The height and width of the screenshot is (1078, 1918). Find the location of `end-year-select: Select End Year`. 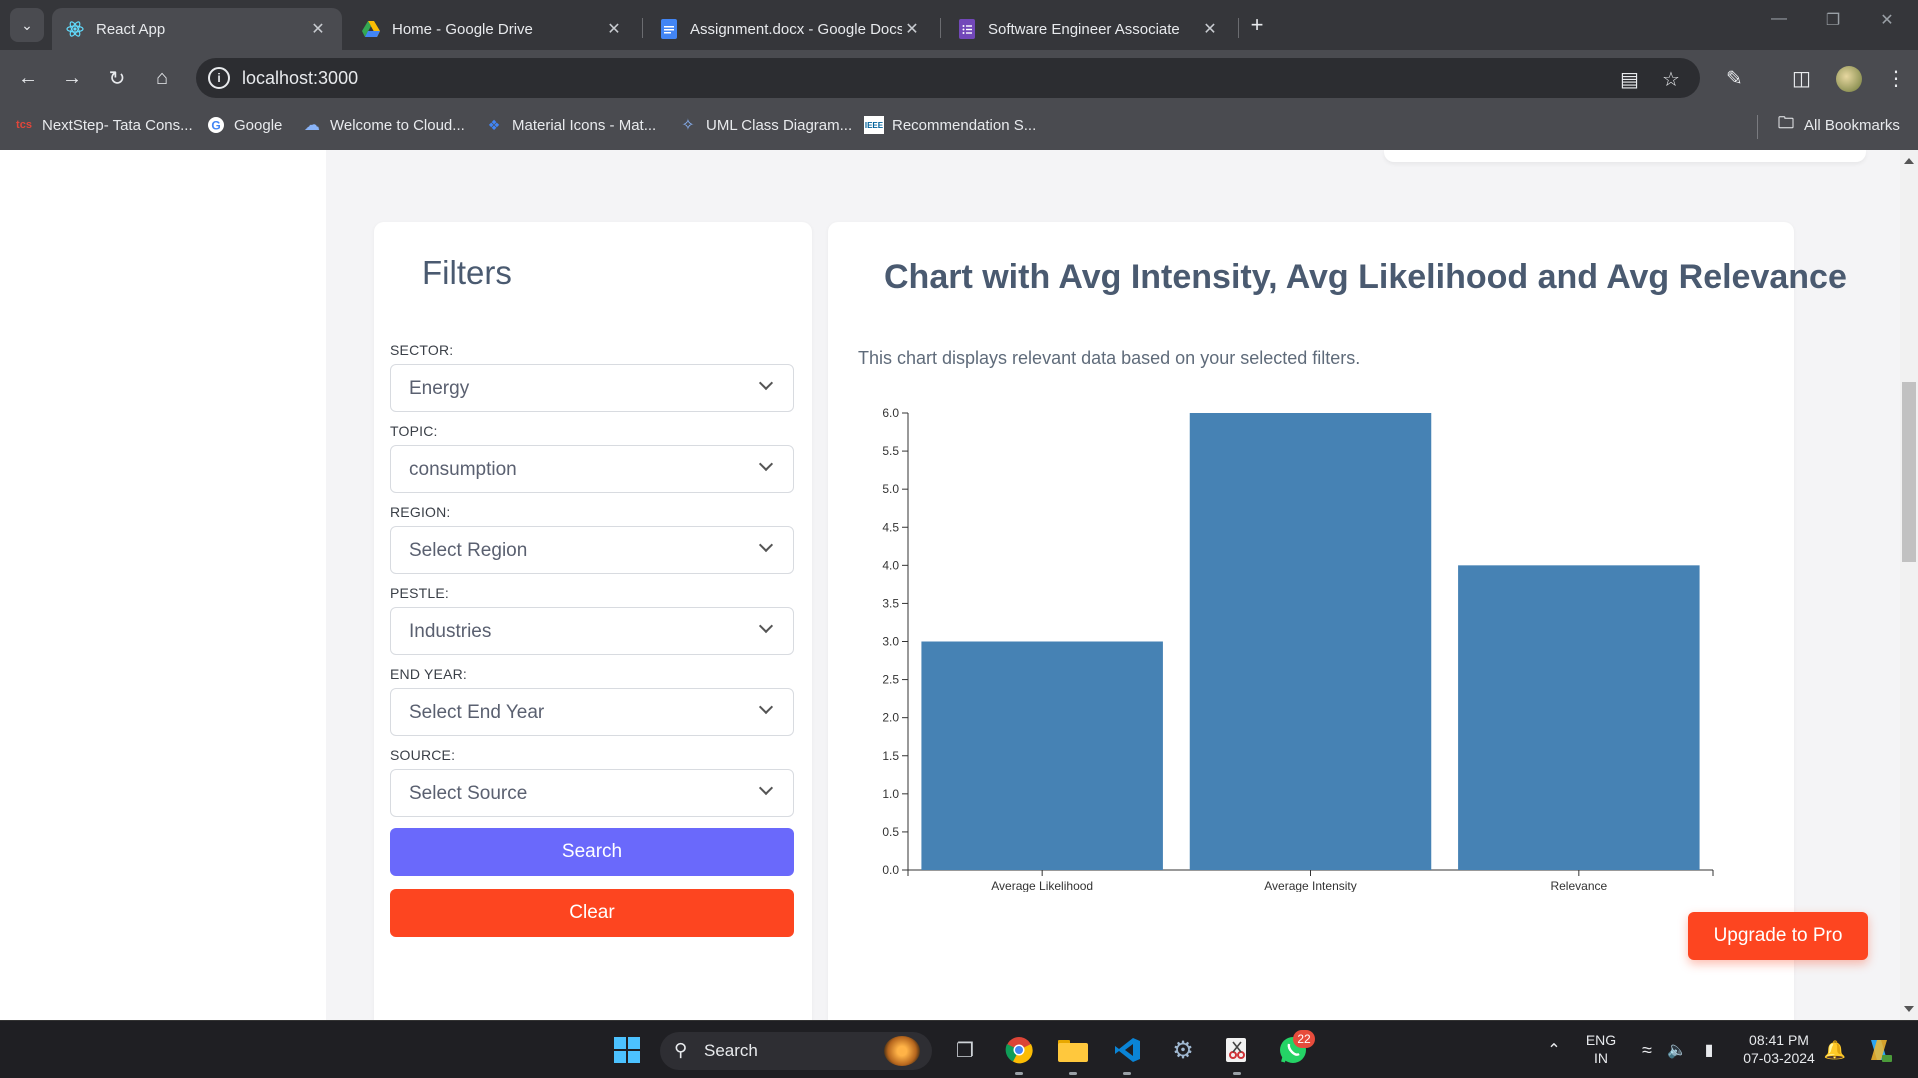

end-year-select: Select End Year is located at coordinates (592, 712).